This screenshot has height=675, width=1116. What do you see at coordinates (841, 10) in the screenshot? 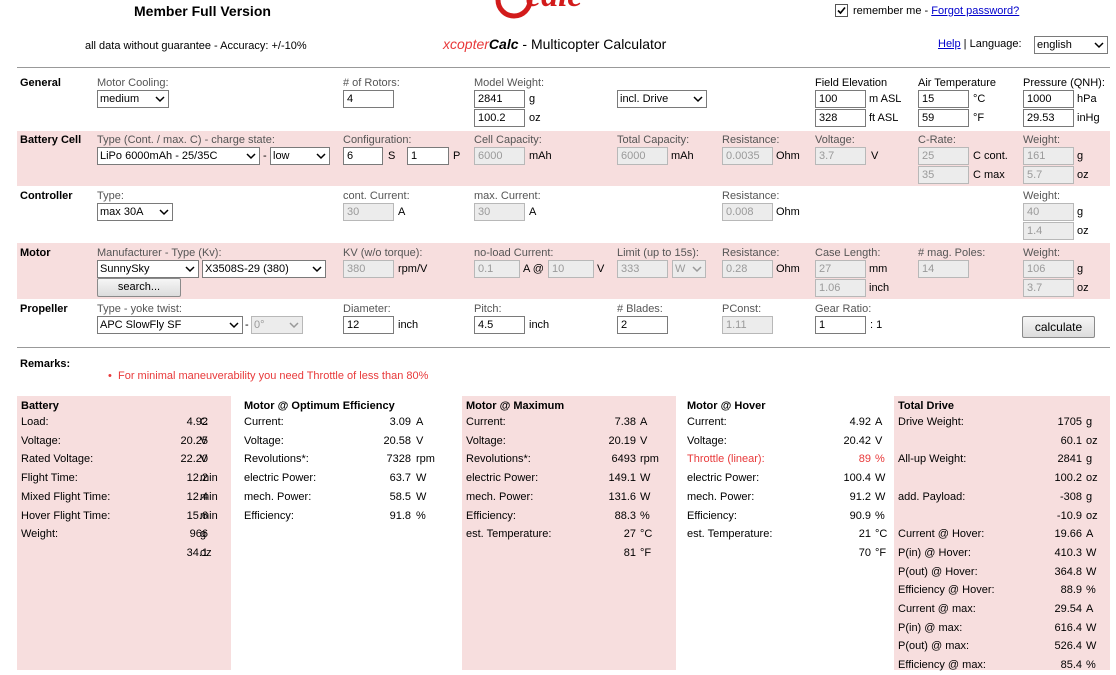
I see `remember-checkbox` at bounding box center [841, 10].